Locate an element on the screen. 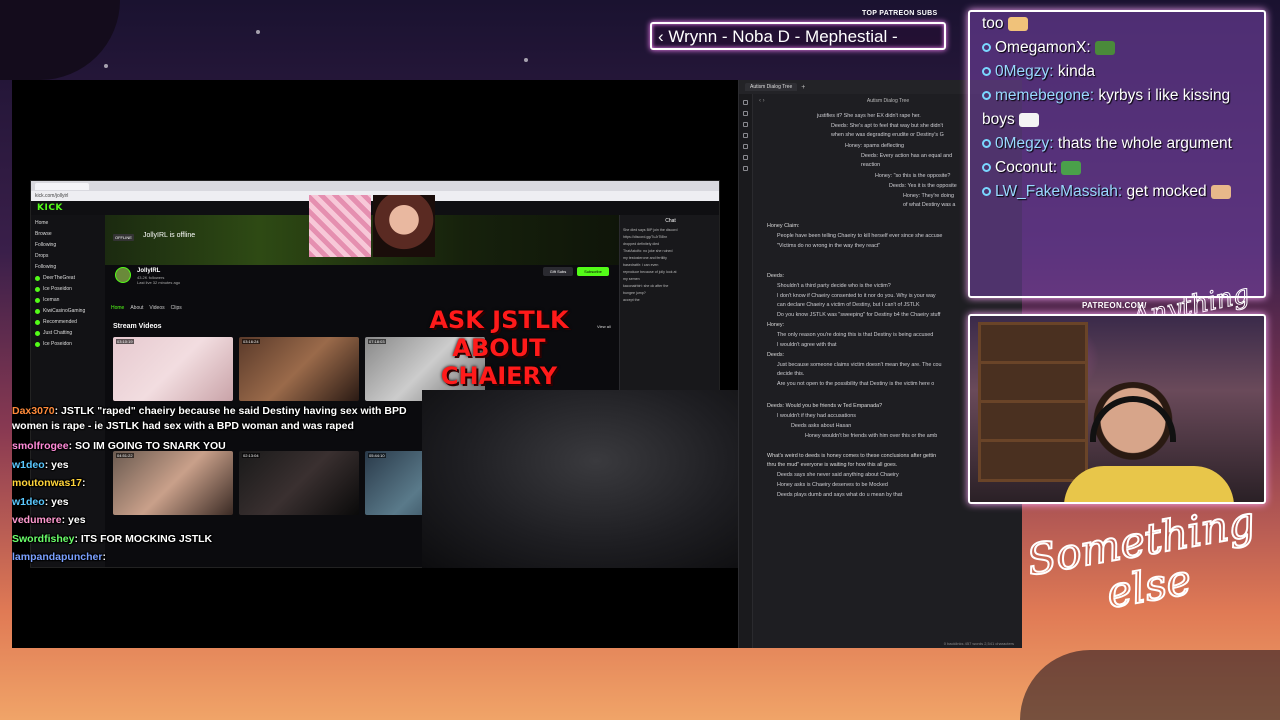  sidebar-item: KiwiCasinoGaming is located at coordinates (68, 311).